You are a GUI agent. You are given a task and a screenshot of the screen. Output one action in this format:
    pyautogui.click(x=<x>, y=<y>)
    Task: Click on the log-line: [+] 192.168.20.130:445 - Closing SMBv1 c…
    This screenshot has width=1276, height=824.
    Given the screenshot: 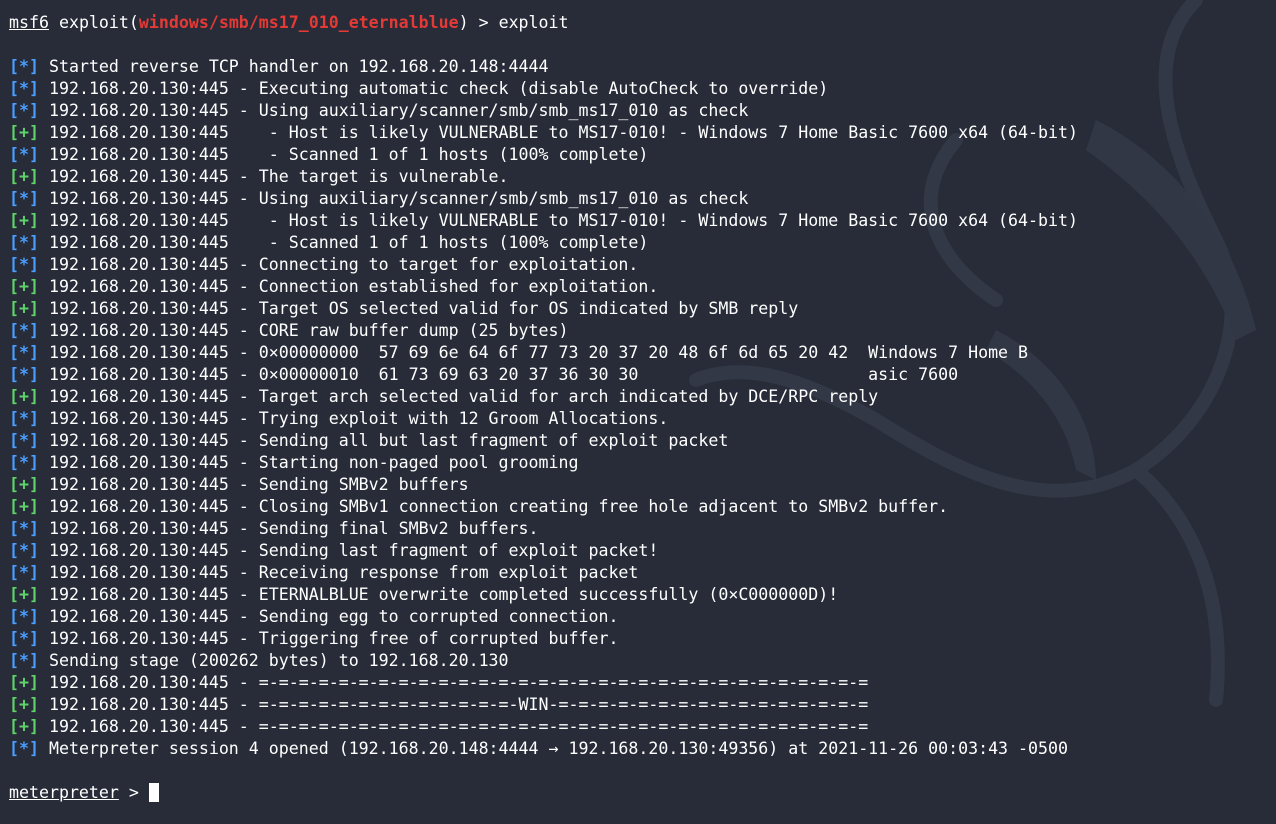 What is the action you would take?
    pyautogui.click(x=642, y=507)
    